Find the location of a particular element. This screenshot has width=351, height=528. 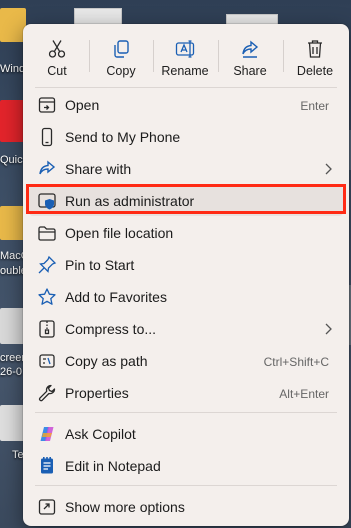

trash-icon is located at coordinates (315, 51).